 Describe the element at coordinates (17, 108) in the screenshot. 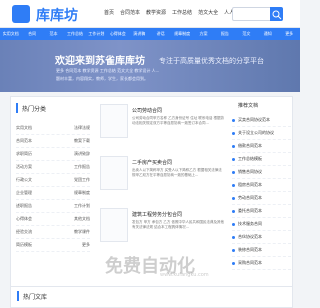

I see `section-bar-icon` at that location.